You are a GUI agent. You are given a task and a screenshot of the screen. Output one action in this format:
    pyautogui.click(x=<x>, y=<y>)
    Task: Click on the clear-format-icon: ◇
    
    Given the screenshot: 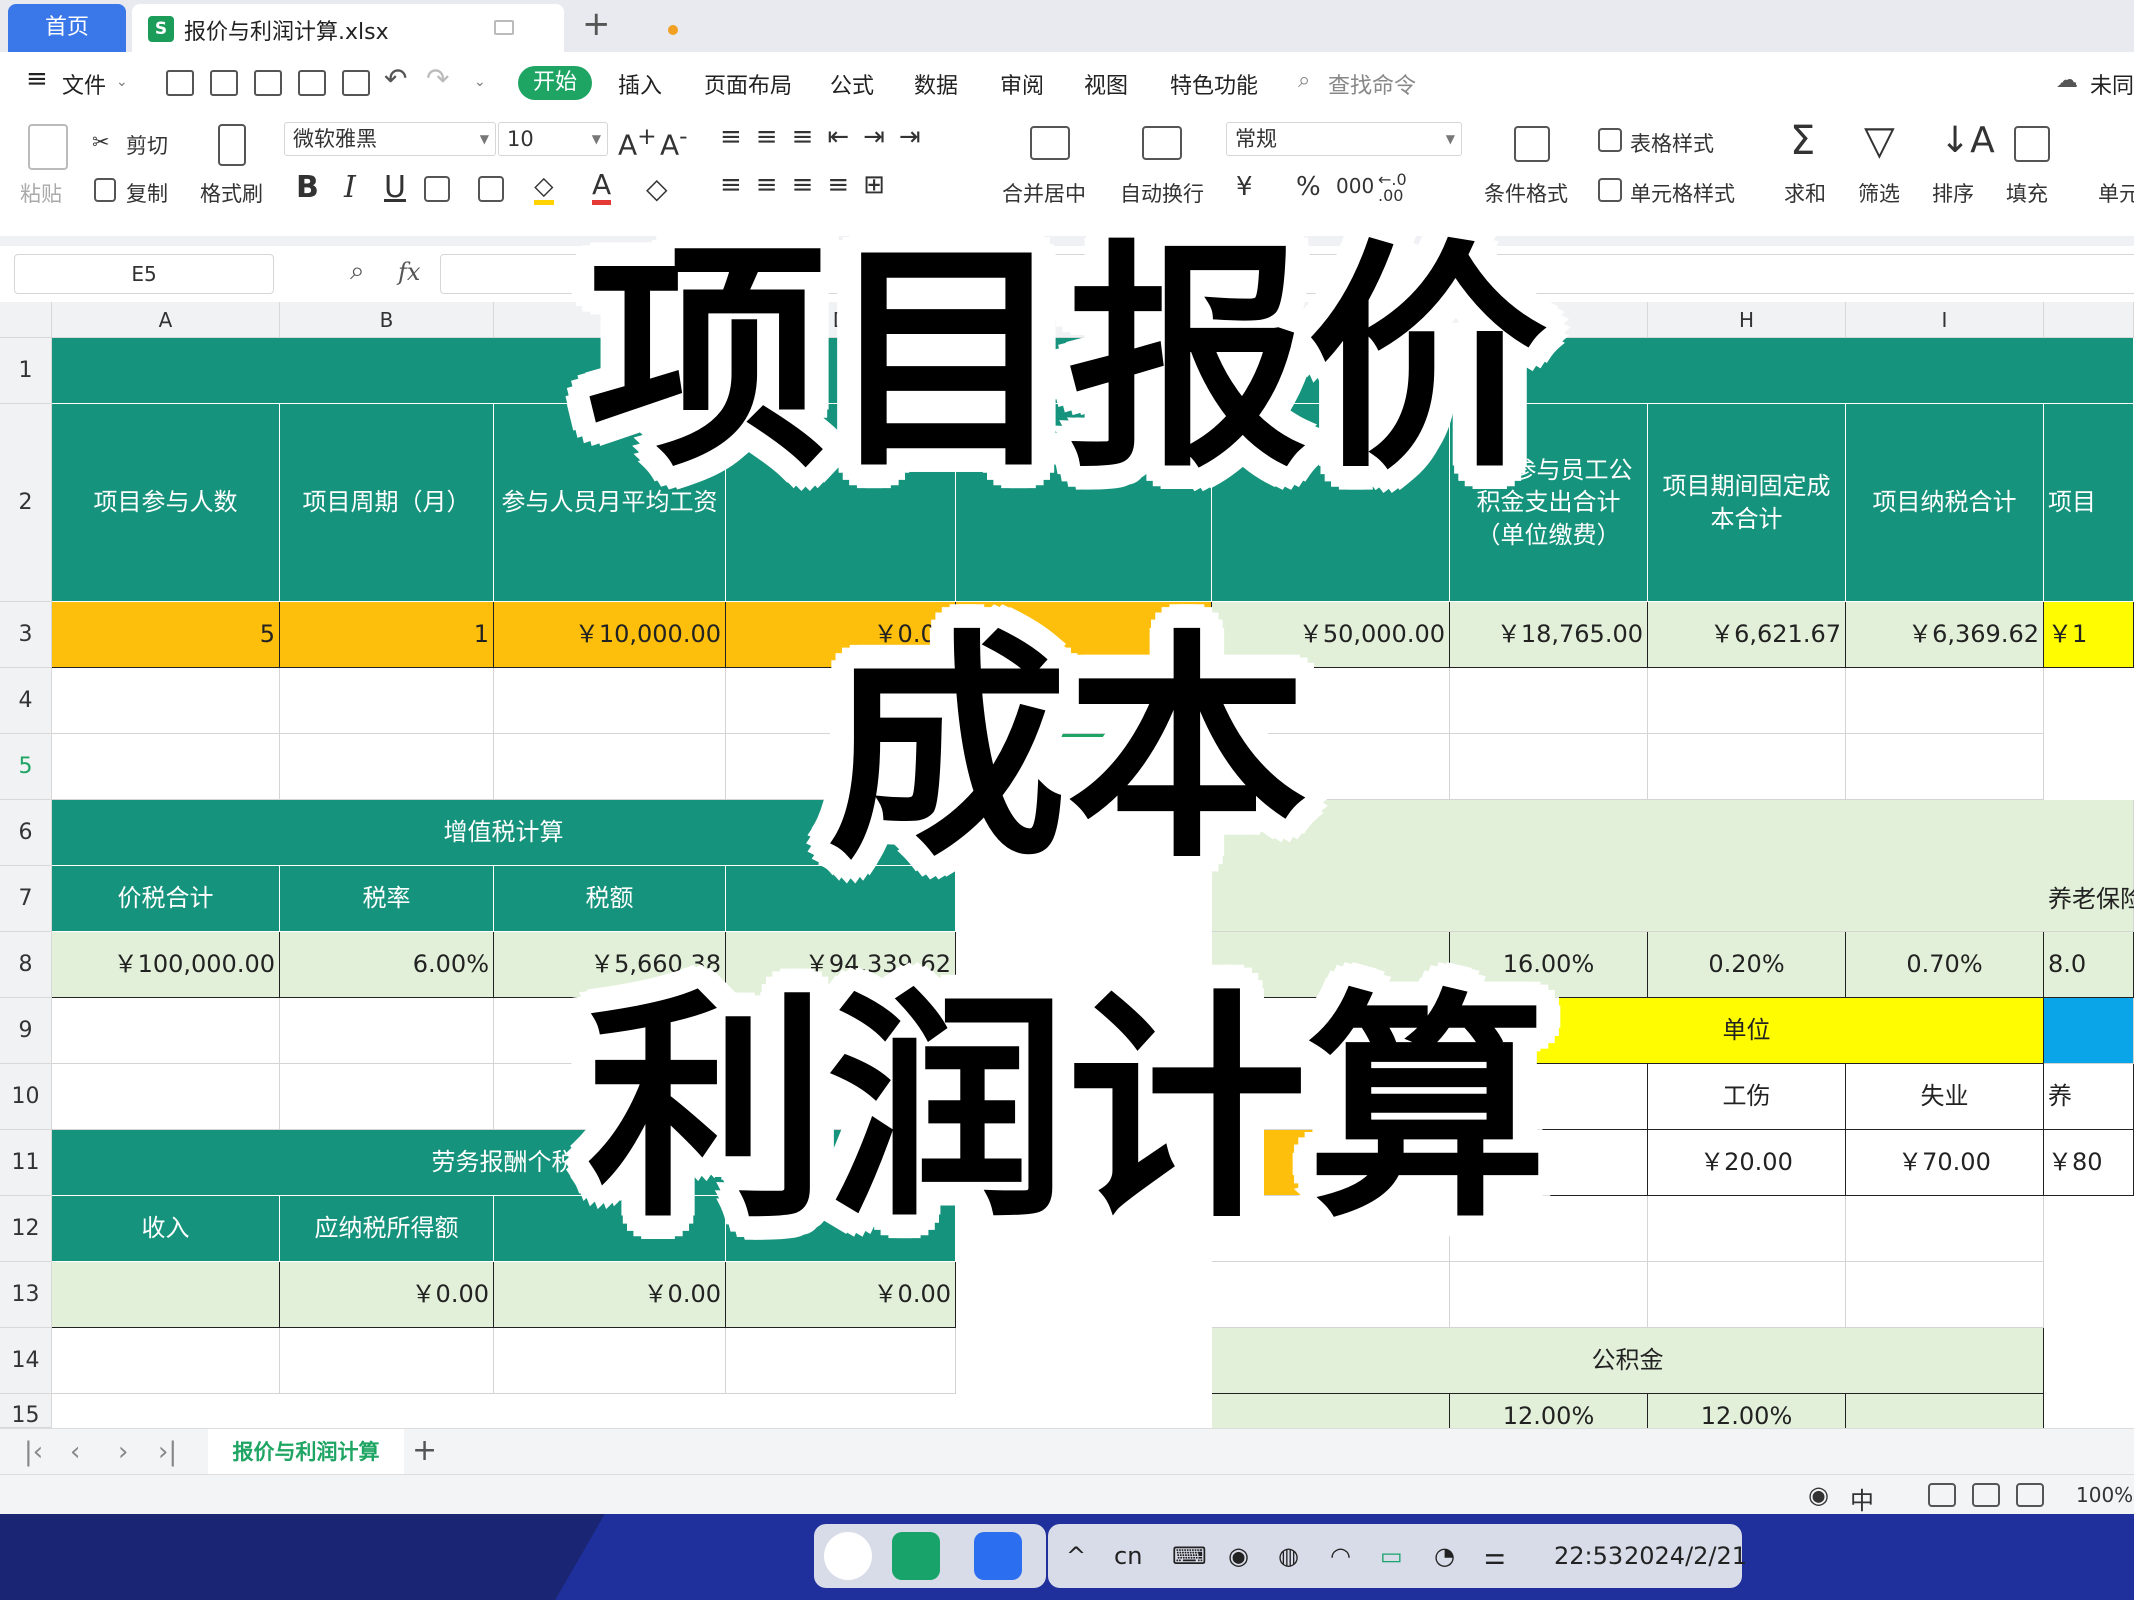 What is the action you would take?
    pyautogui.click(x=657, y=188)
    